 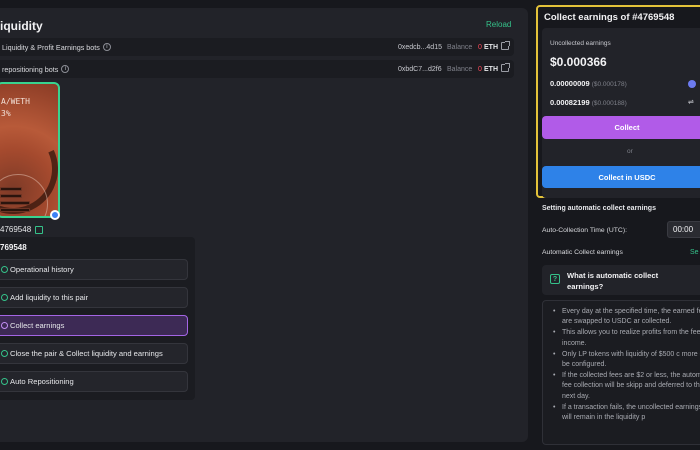 I want to click on uncollected-label: Uncollected earnings, so click(x=580, y=43).